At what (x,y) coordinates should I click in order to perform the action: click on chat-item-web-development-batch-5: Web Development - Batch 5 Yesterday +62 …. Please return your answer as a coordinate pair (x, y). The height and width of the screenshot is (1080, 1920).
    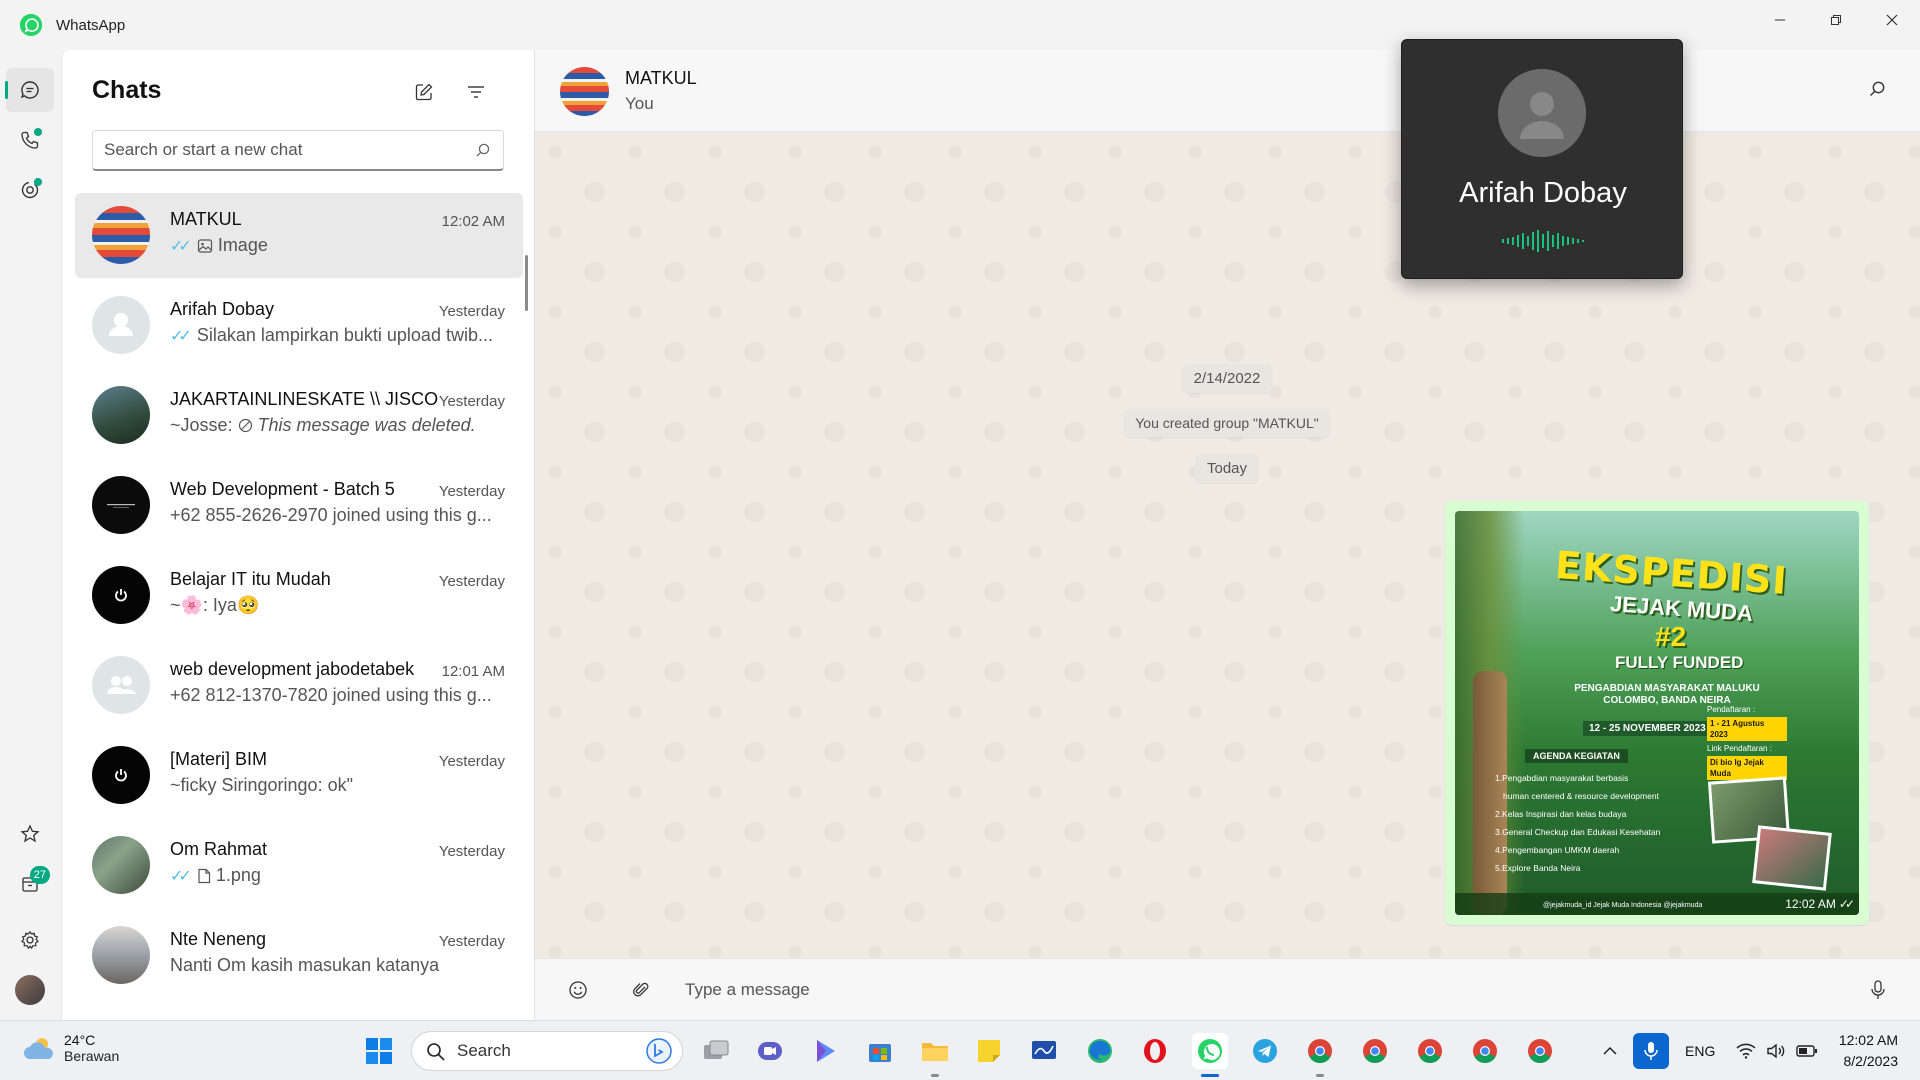
    Looking at the image, I should click on (299, 505).